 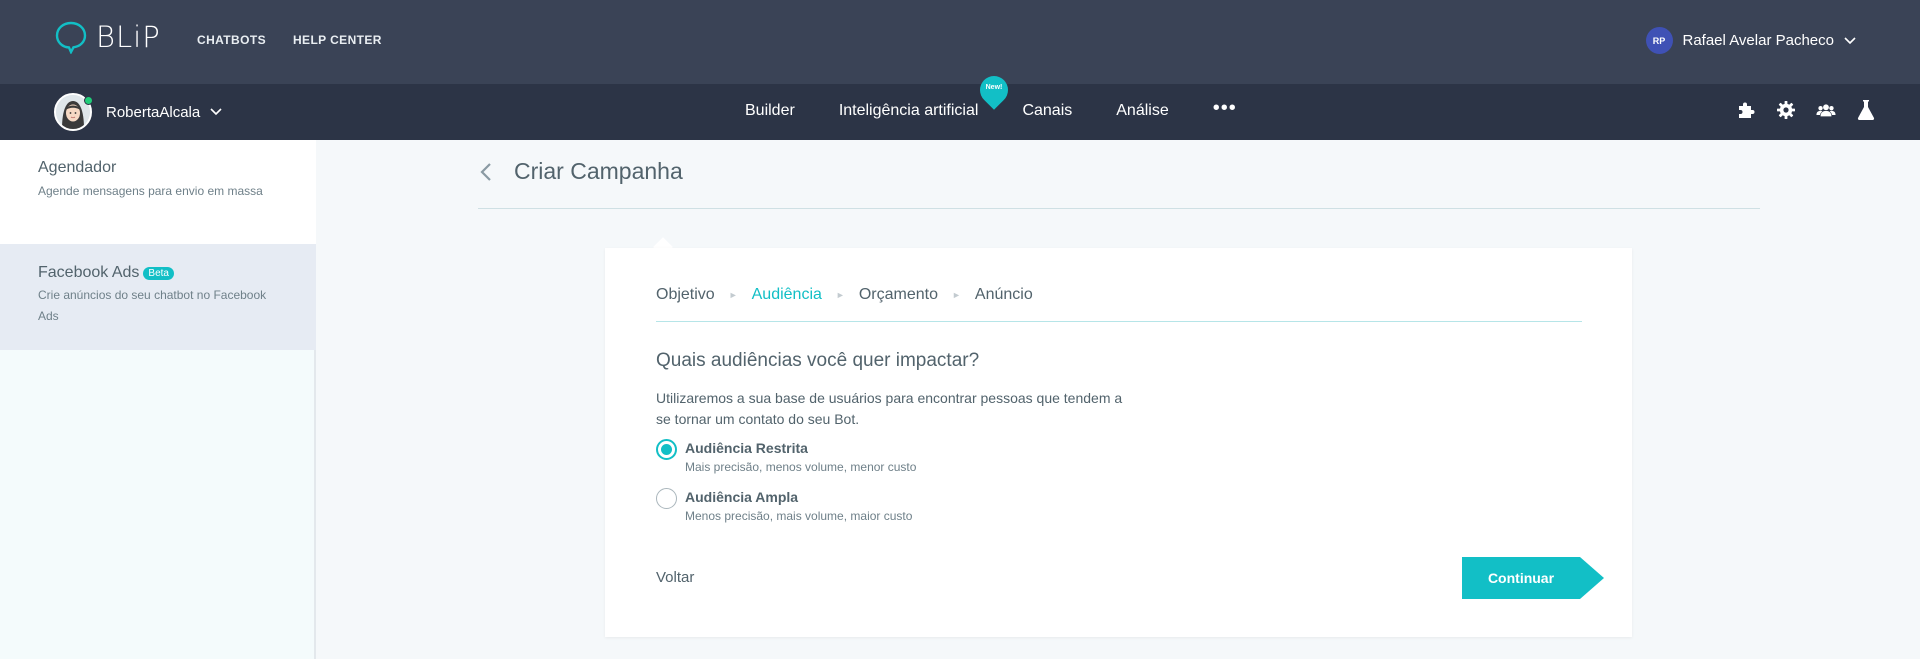 What do you see at coordinates (1866, 110) in the screenshot?
I see `flask-icon` at bounding box center [1866, 110].